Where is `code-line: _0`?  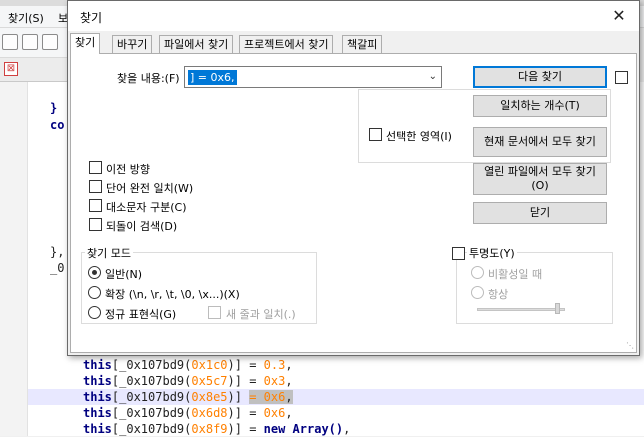 code-line: _0 is located at coordinates (57, 268).